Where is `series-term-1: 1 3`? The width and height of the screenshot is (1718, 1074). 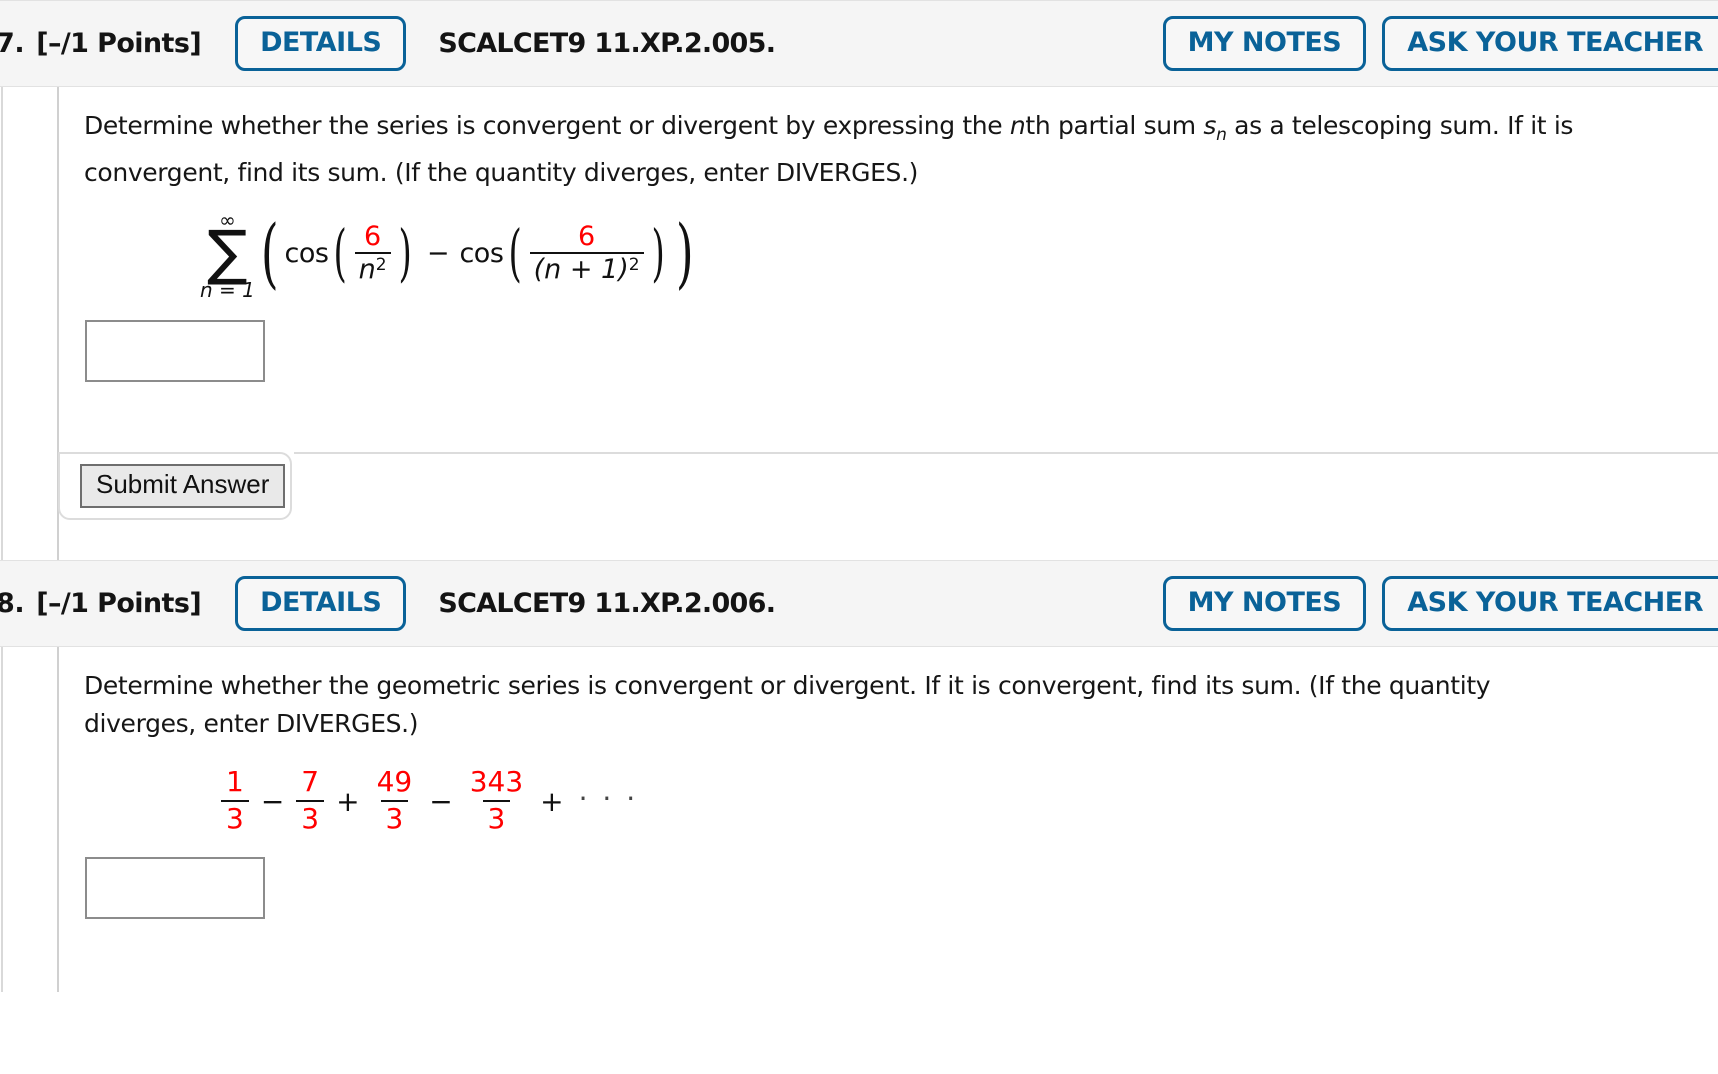
series-term-1: 1 3 is located at coordinates (235, 800).